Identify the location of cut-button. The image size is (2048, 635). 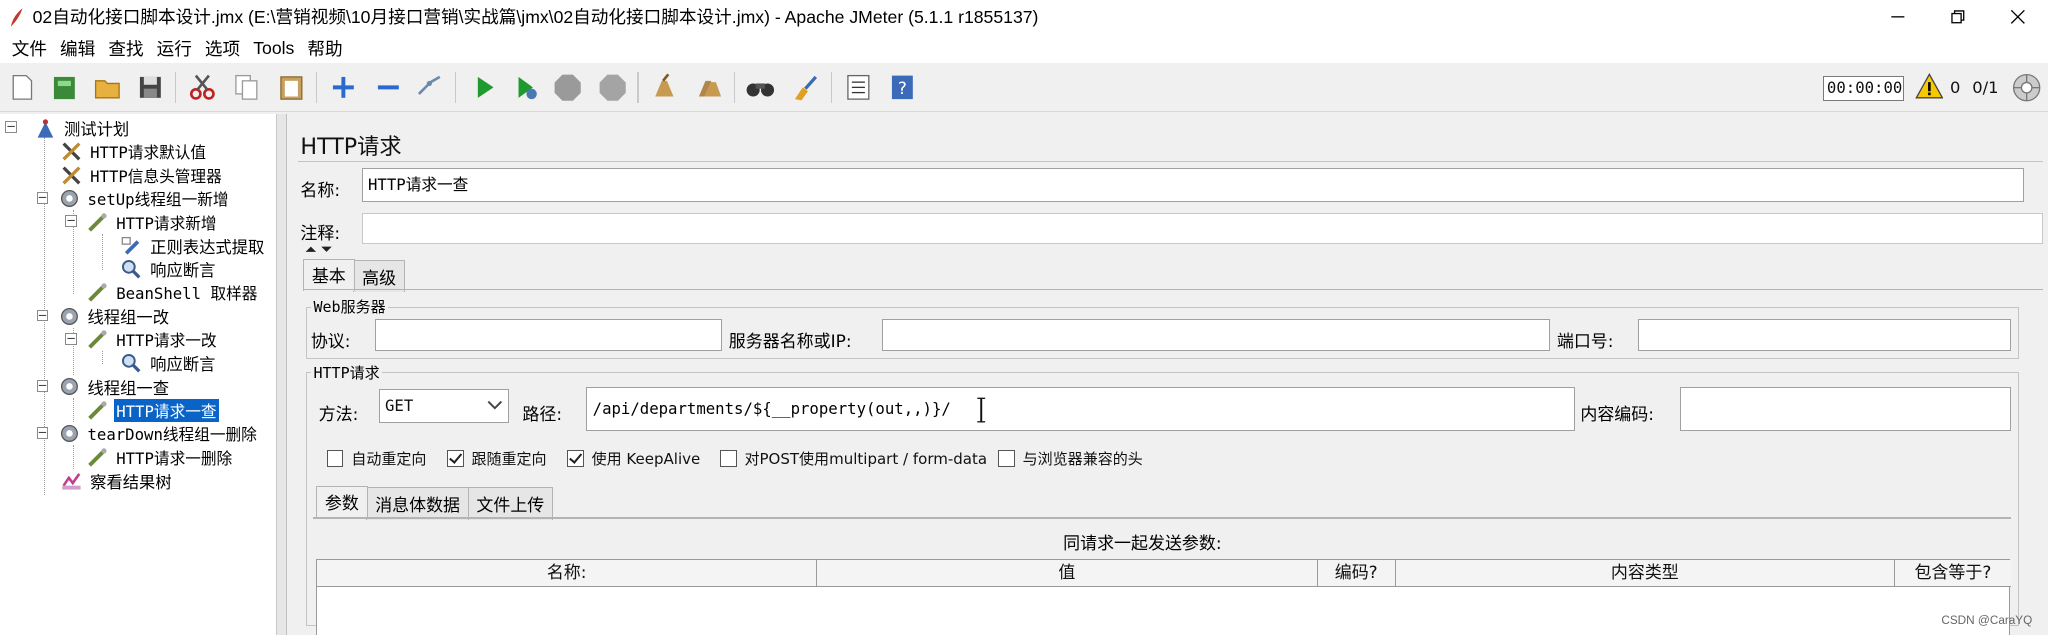
(202, 88).